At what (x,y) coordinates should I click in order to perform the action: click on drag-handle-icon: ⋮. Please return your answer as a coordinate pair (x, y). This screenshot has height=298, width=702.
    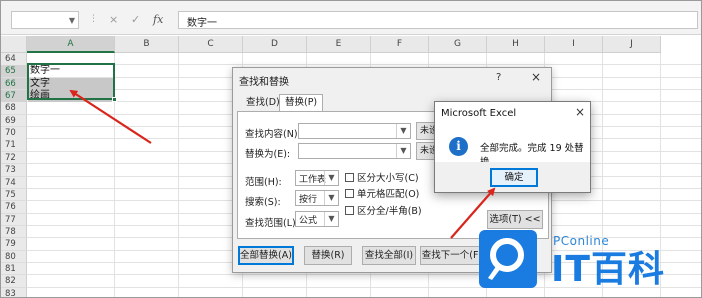
    Looking at the image, I should click on (93, 19).